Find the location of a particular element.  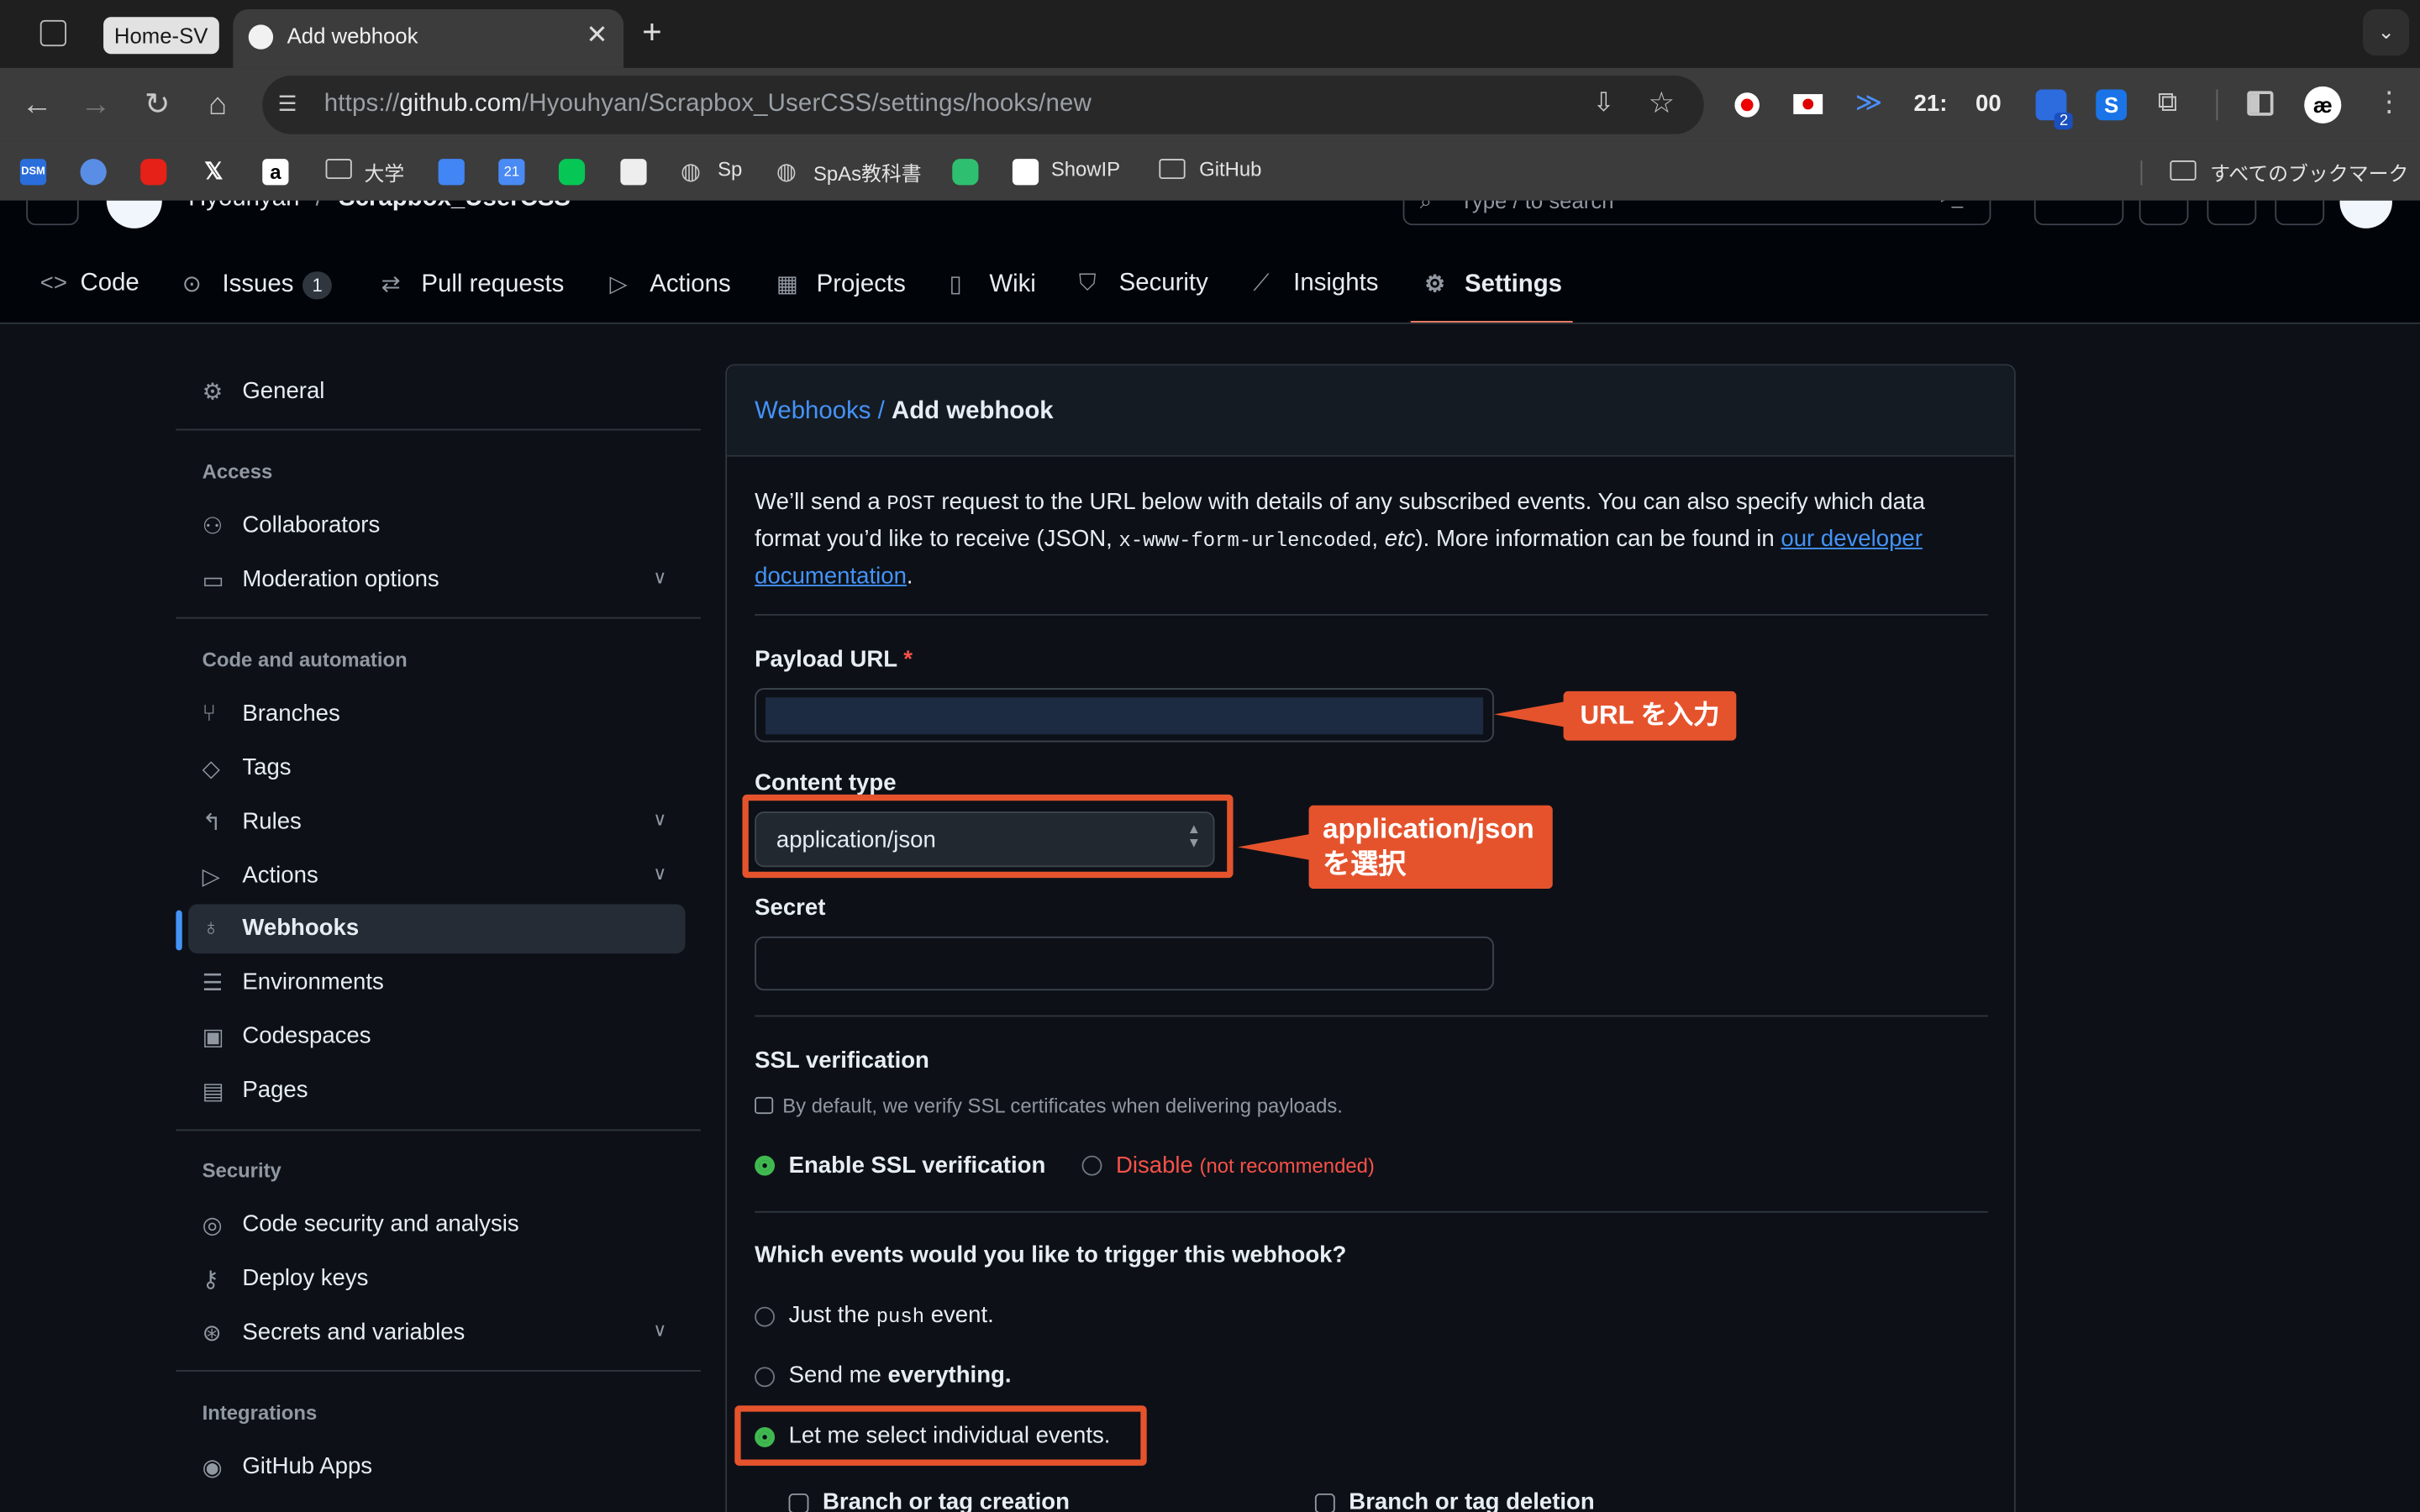

bookmark-showip: ShowIP is located at coordinates (1085, 169).